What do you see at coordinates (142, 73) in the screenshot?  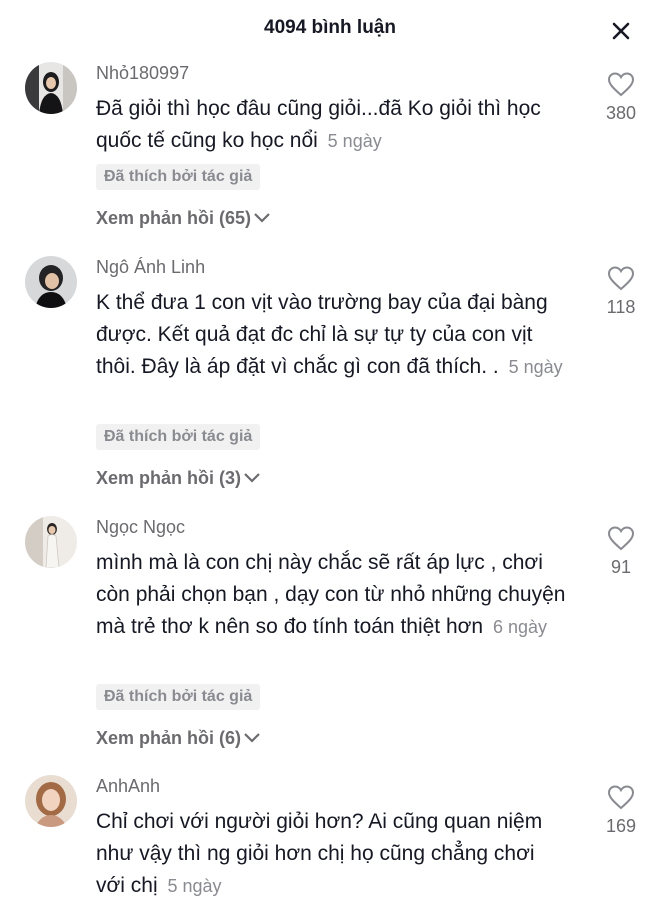 I see `comment-username: Nhỏ180997` at bounding box center [142, 73].